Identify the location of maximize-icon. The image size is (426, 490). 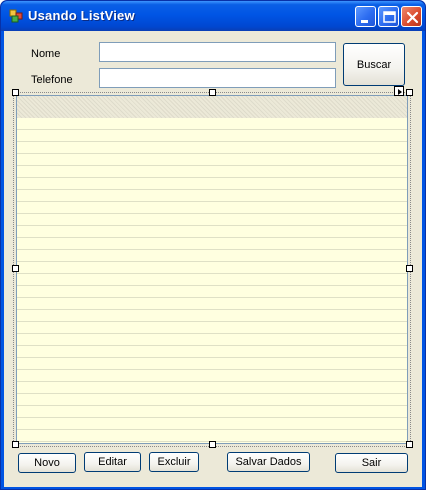
(389, 17).